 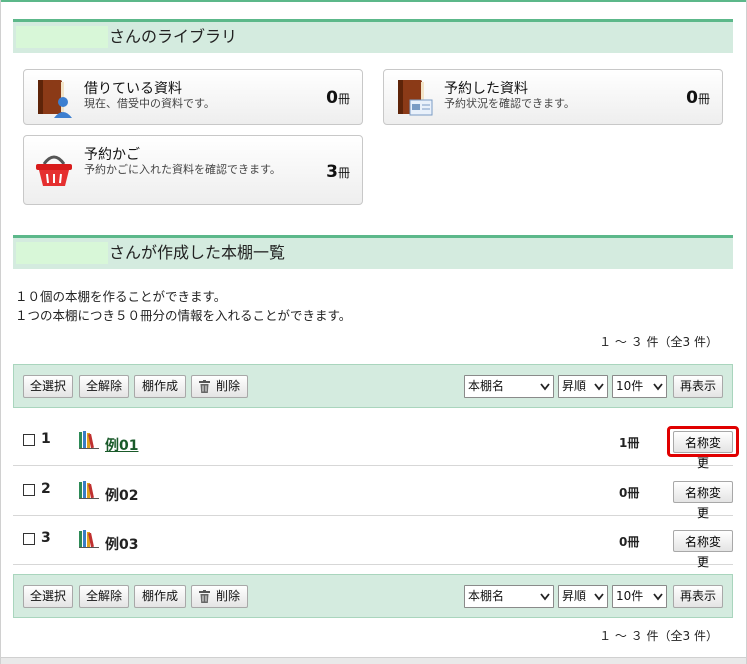 What do you see at coordinates (373, 596) in the screenshot?
I see `shelf-toolbar-bottom: 全選択 全解除 棚作成 削除 本棚名 昇順 10件 再表示` at bounding box center [373, 596].